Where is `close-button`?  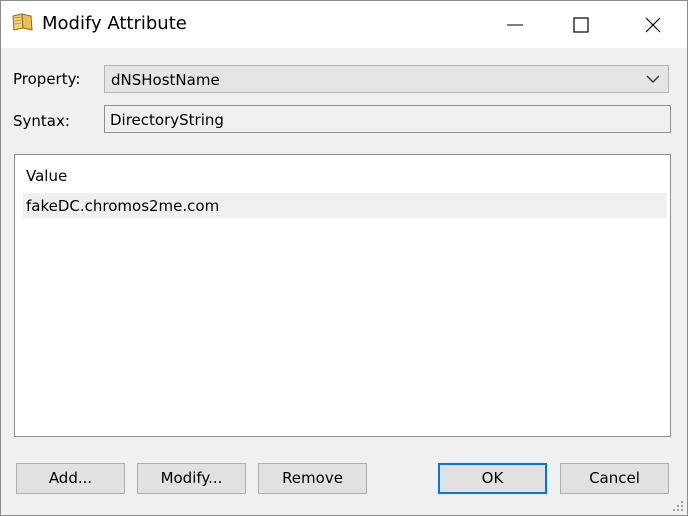 close-button is located at coordinates (653, 24).